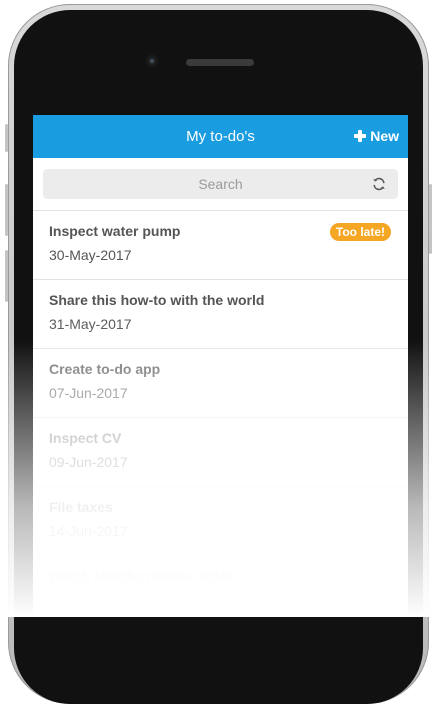 The image size is (437, 704). Describe the element at coordinates (85, 438) in the screenshot. I see `todo-title: Inspect CV` at that location.